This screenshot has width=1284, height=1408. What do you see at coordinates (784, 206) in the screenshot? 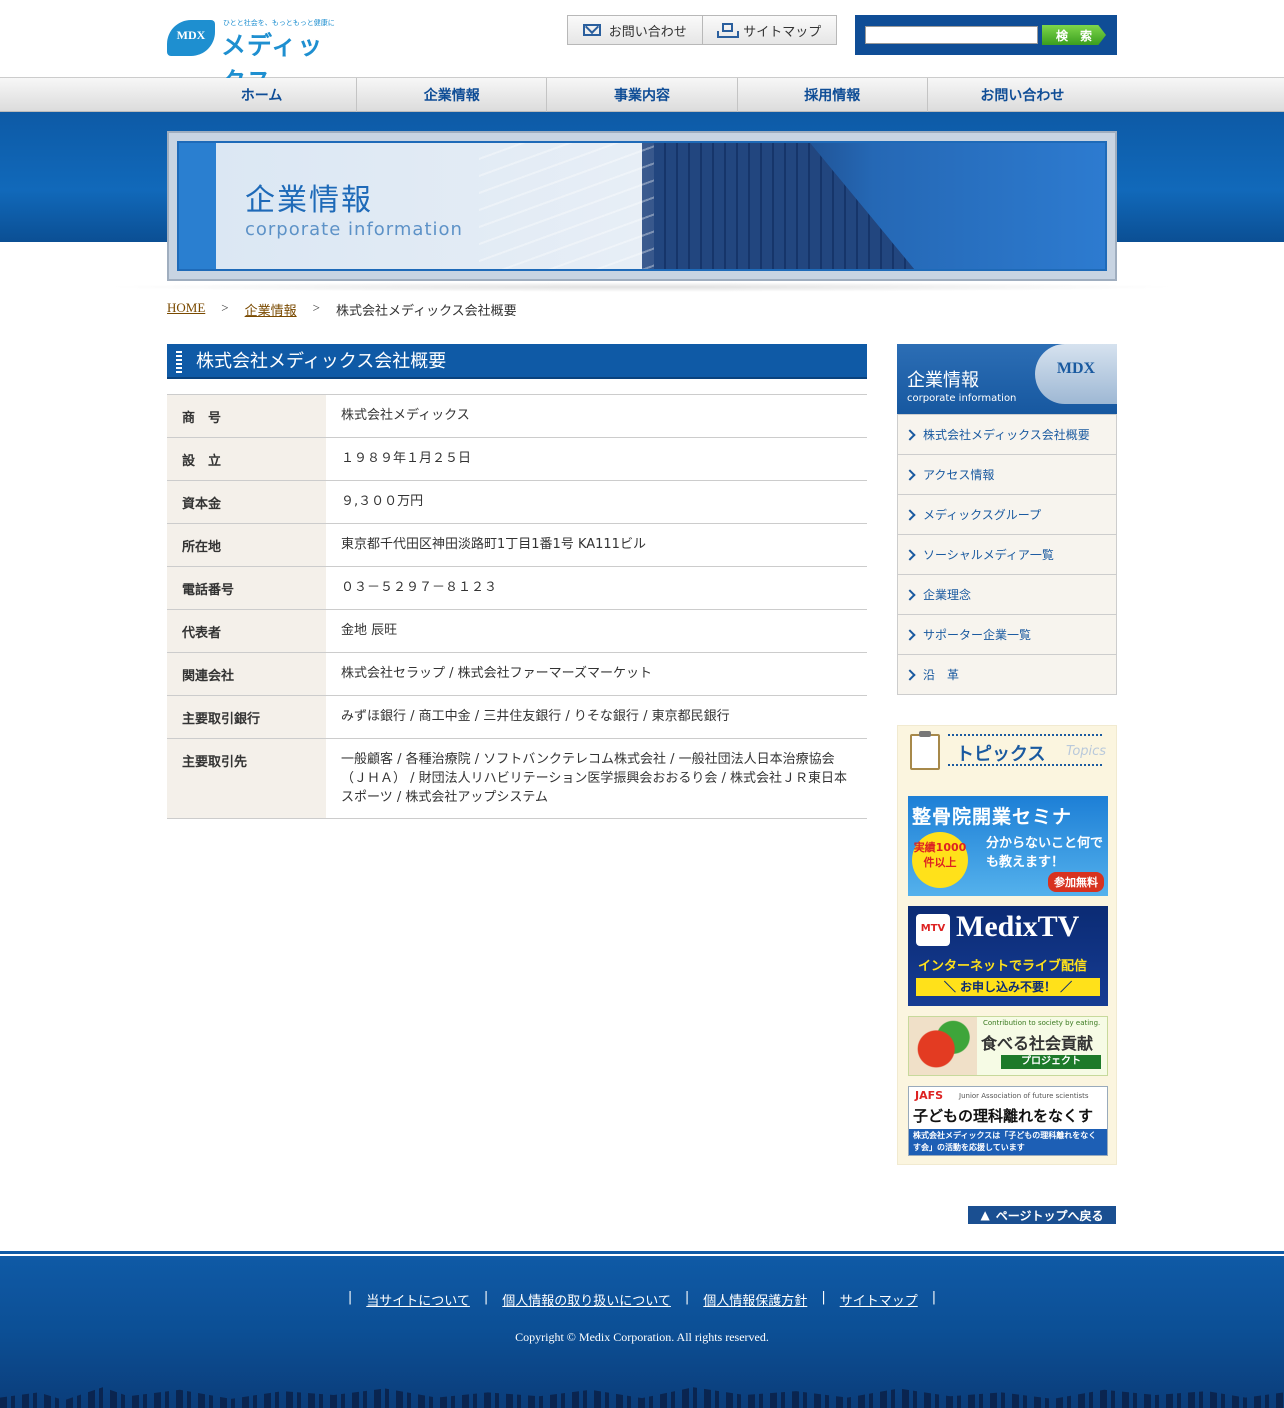
I see `hero-building` at bounding box center [784, 206].